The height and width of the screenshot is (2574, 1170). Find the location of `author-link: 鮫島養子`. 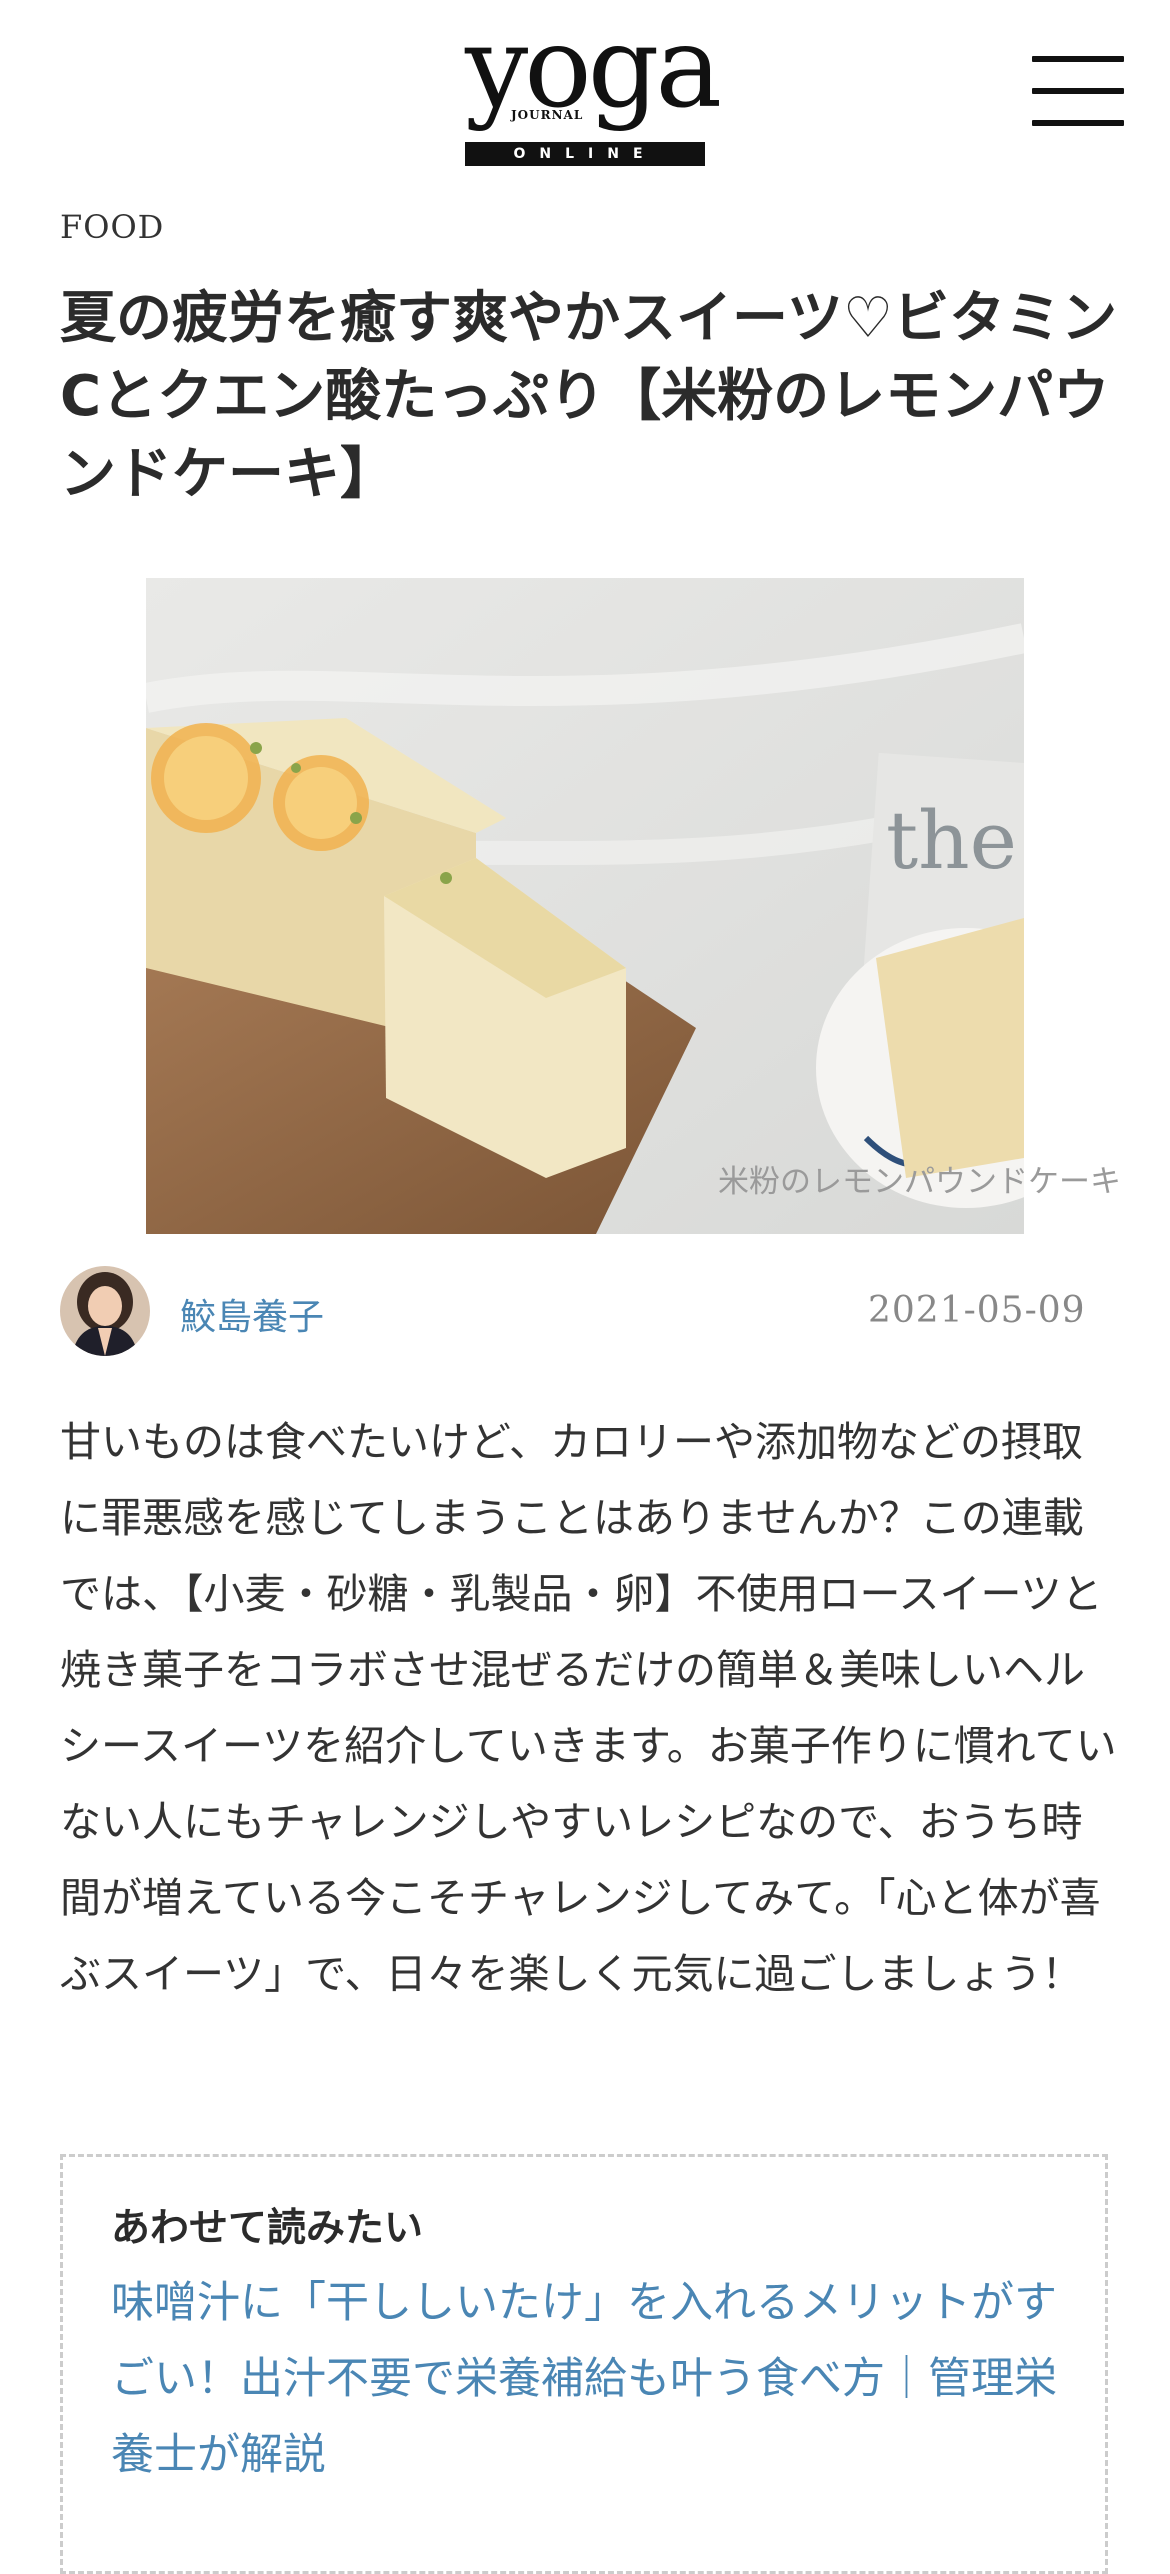

author-link: 鮫島養子 is located at coordinates (252, 1314).